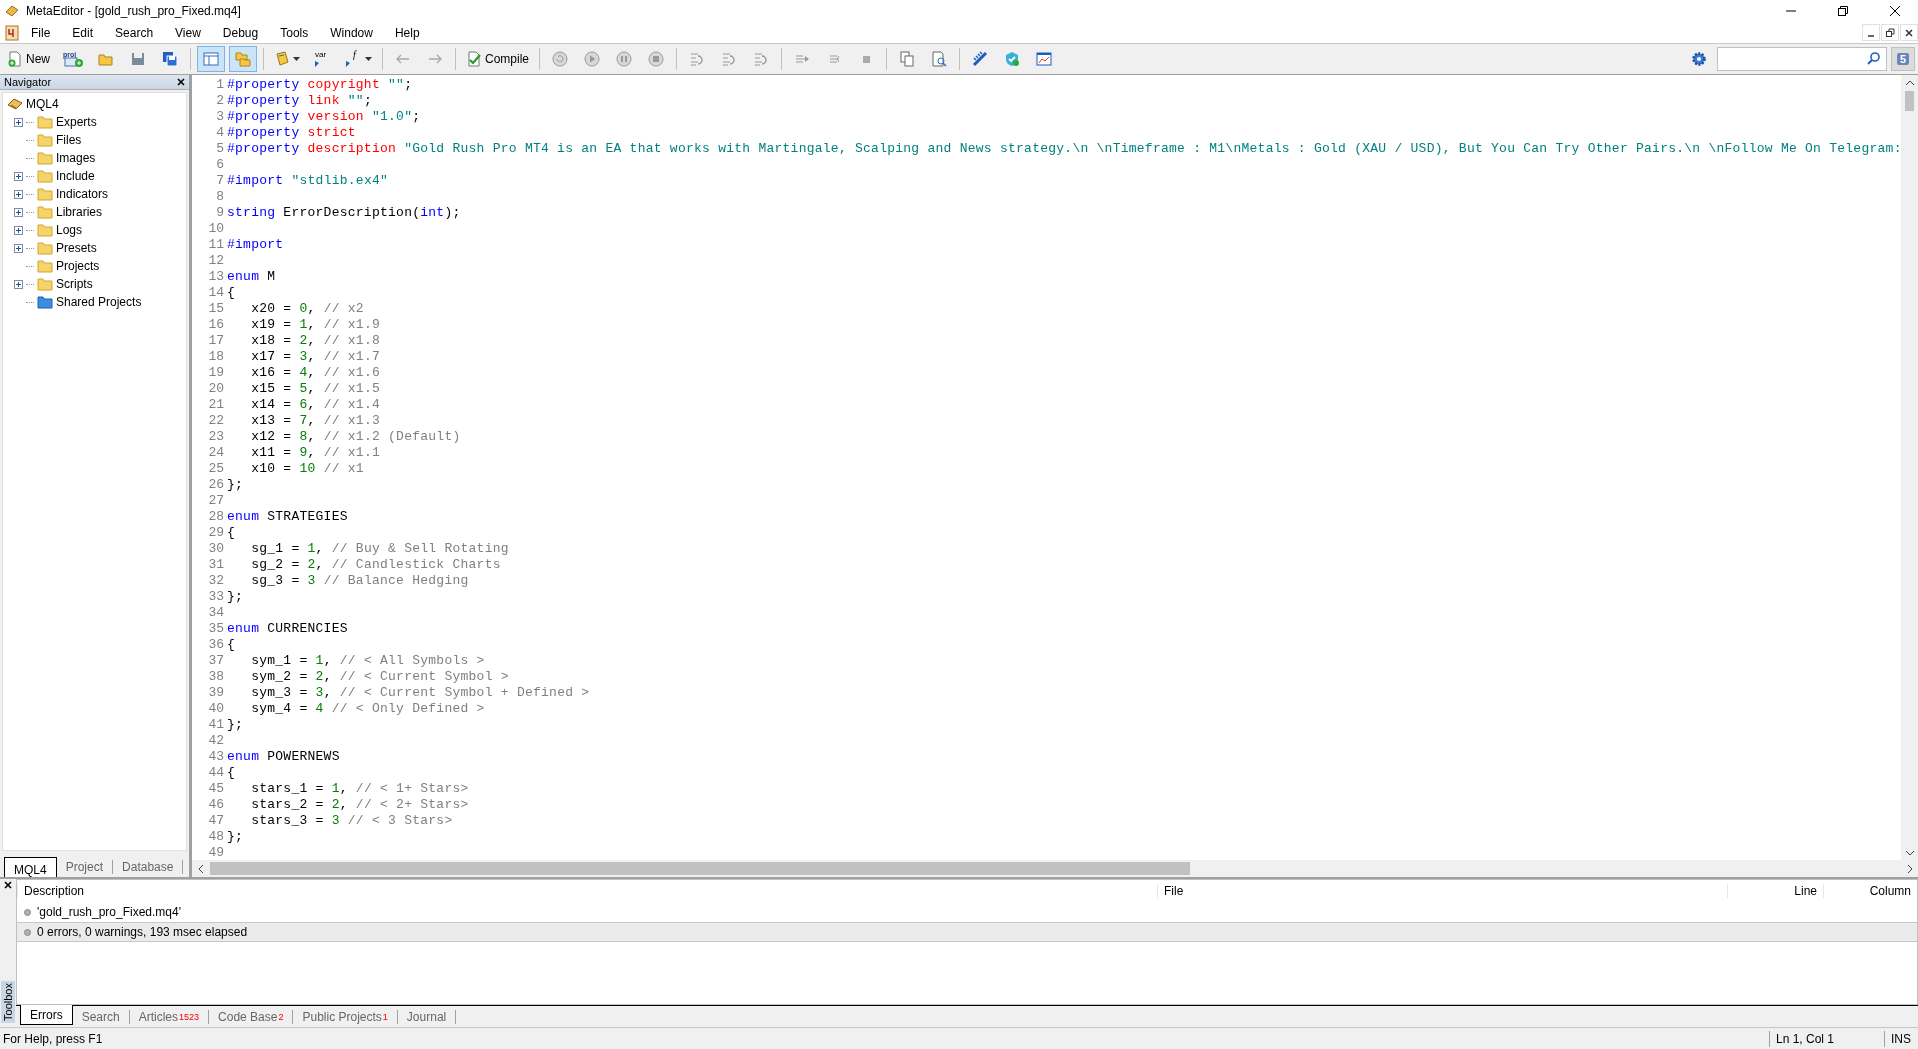  Describe the element at coordinates (216, 389) in the screenshot. I see `line-number: 20` at that location.